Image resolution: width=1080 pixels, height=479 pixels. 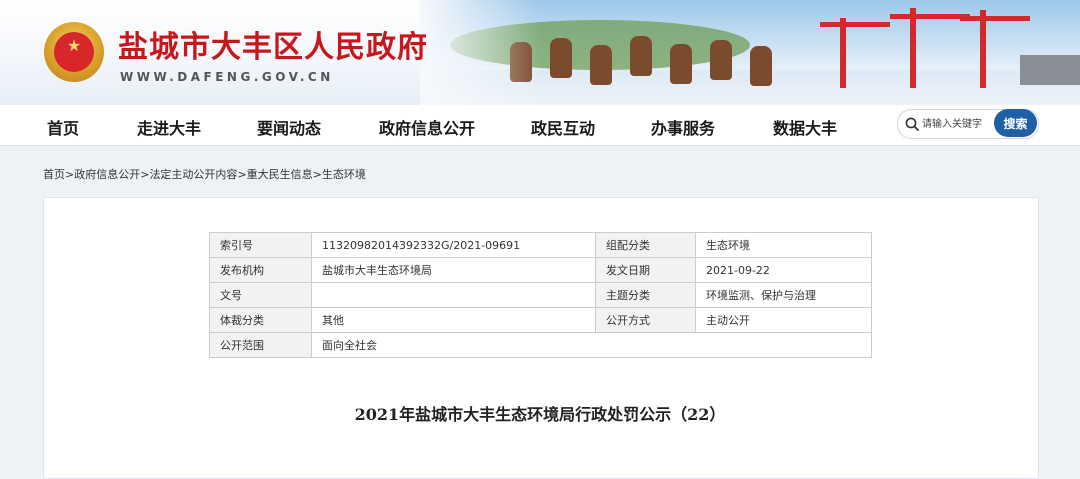 I want to click on header-banner-image, so click(x=750, y=52).